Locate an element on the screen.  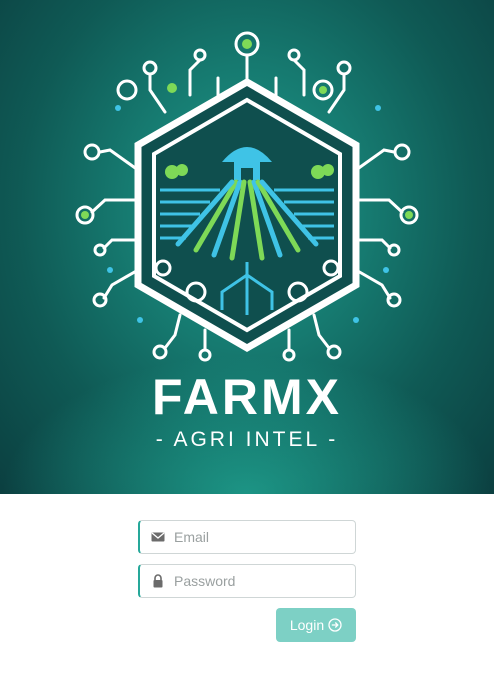
password-input is located at coordinates (262, 581).